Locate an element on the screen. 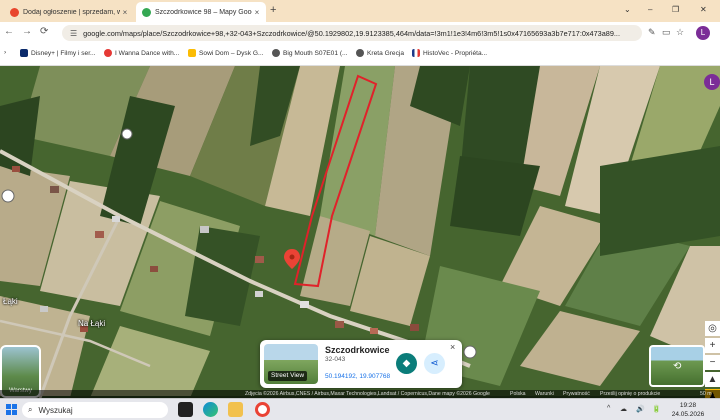  close-card-button: × is located at coordinates (452, 347).